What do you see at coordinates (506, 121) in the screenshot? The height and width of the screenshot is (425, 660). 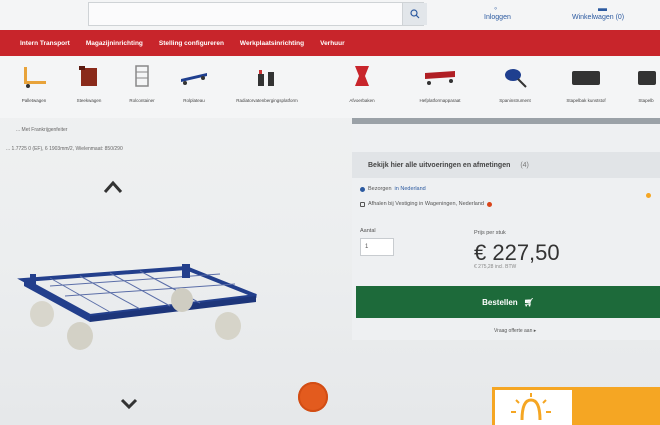 I see `panel-divider` at bounding box center [506, 121].